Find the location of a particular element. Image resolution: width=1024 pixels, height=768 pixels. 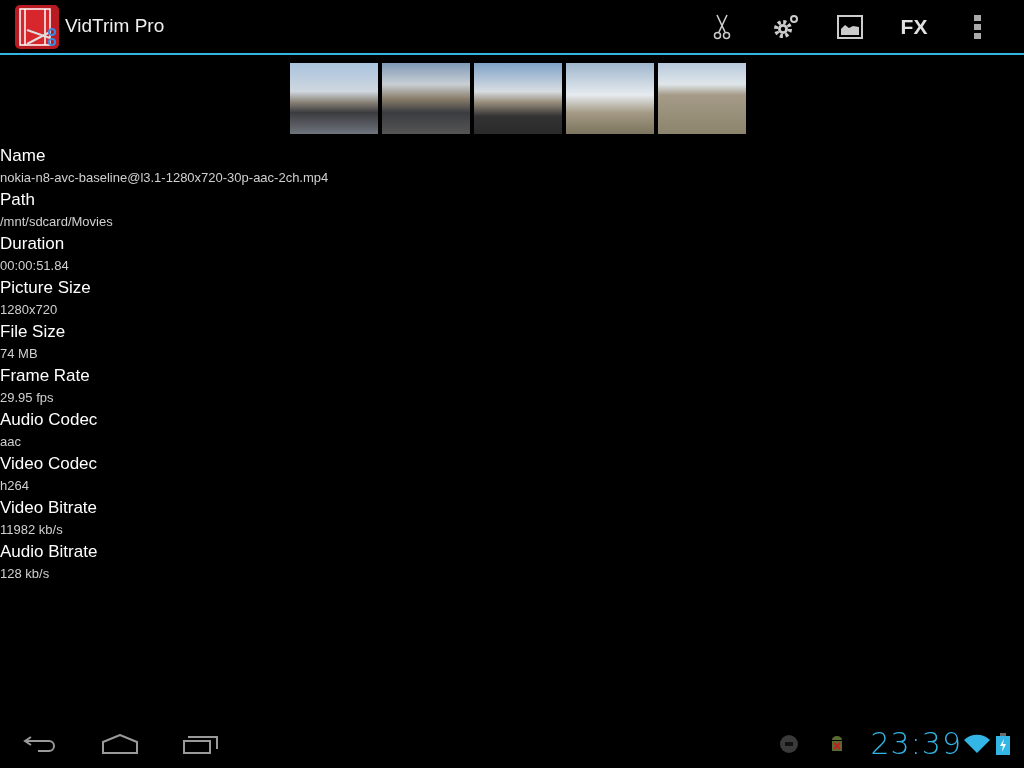

app-title: VidTrim Pro is located at coordinates (115, 26).